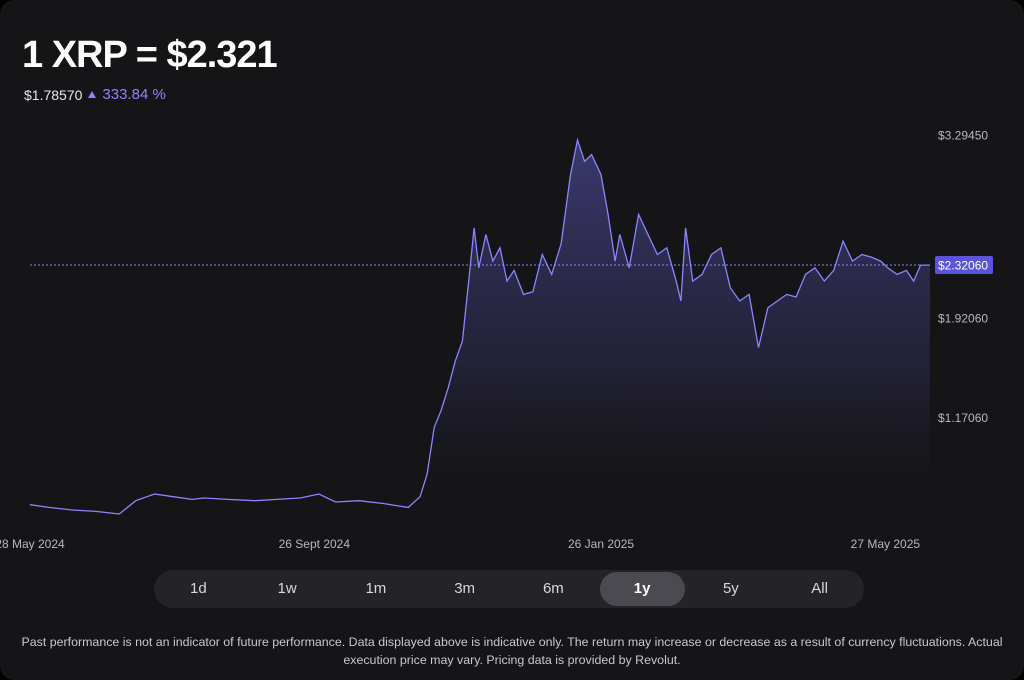 This screenshot has width=1024, height=680. I want to click on y-tick-label: $3.29450, so click(963, 135).